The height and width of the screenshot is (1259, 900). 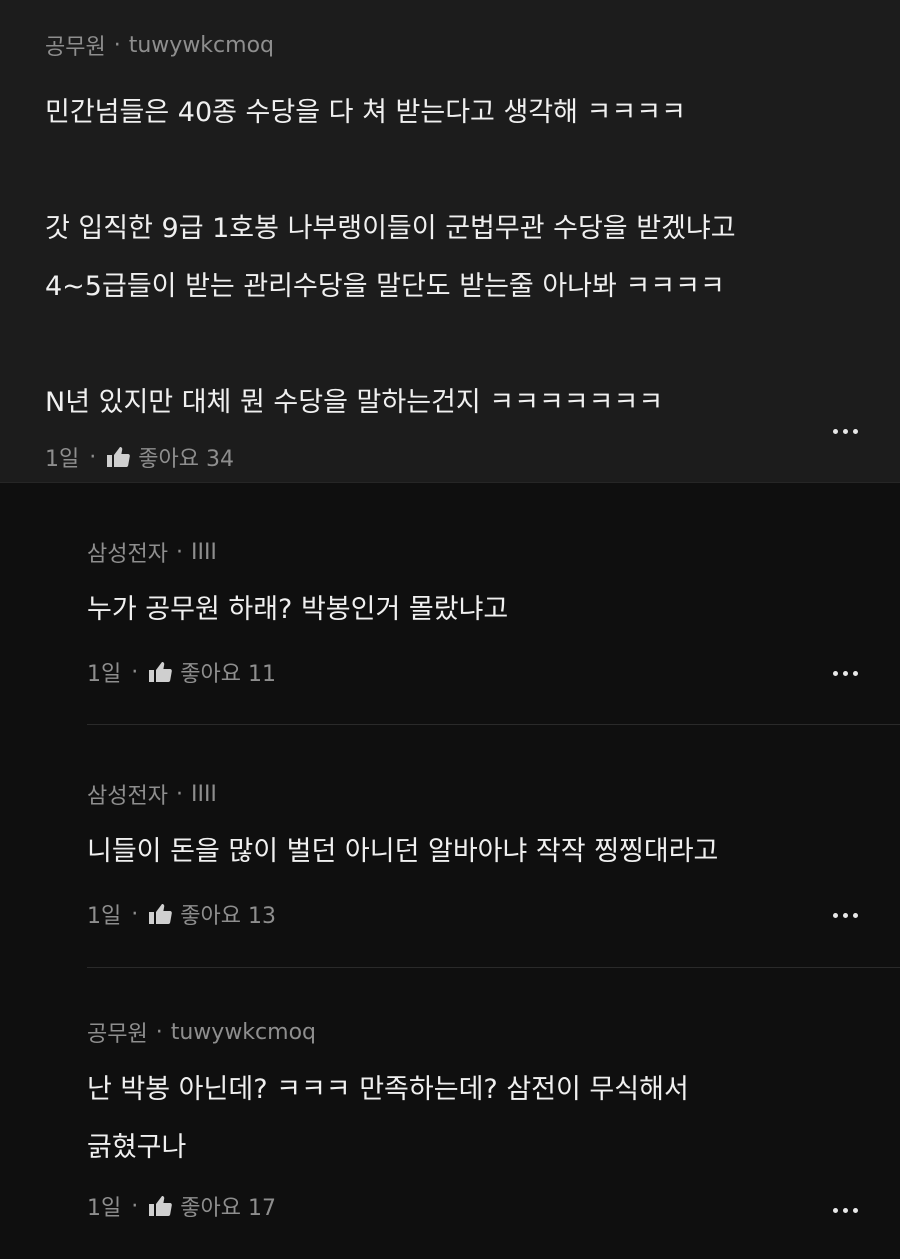 I want to click on comment-body: 난 박봉 아닌데? ㅋㅋㅋ 만족하는데? 삼전이 무식해서 긁혔구나, so click(x=493, y=1119).